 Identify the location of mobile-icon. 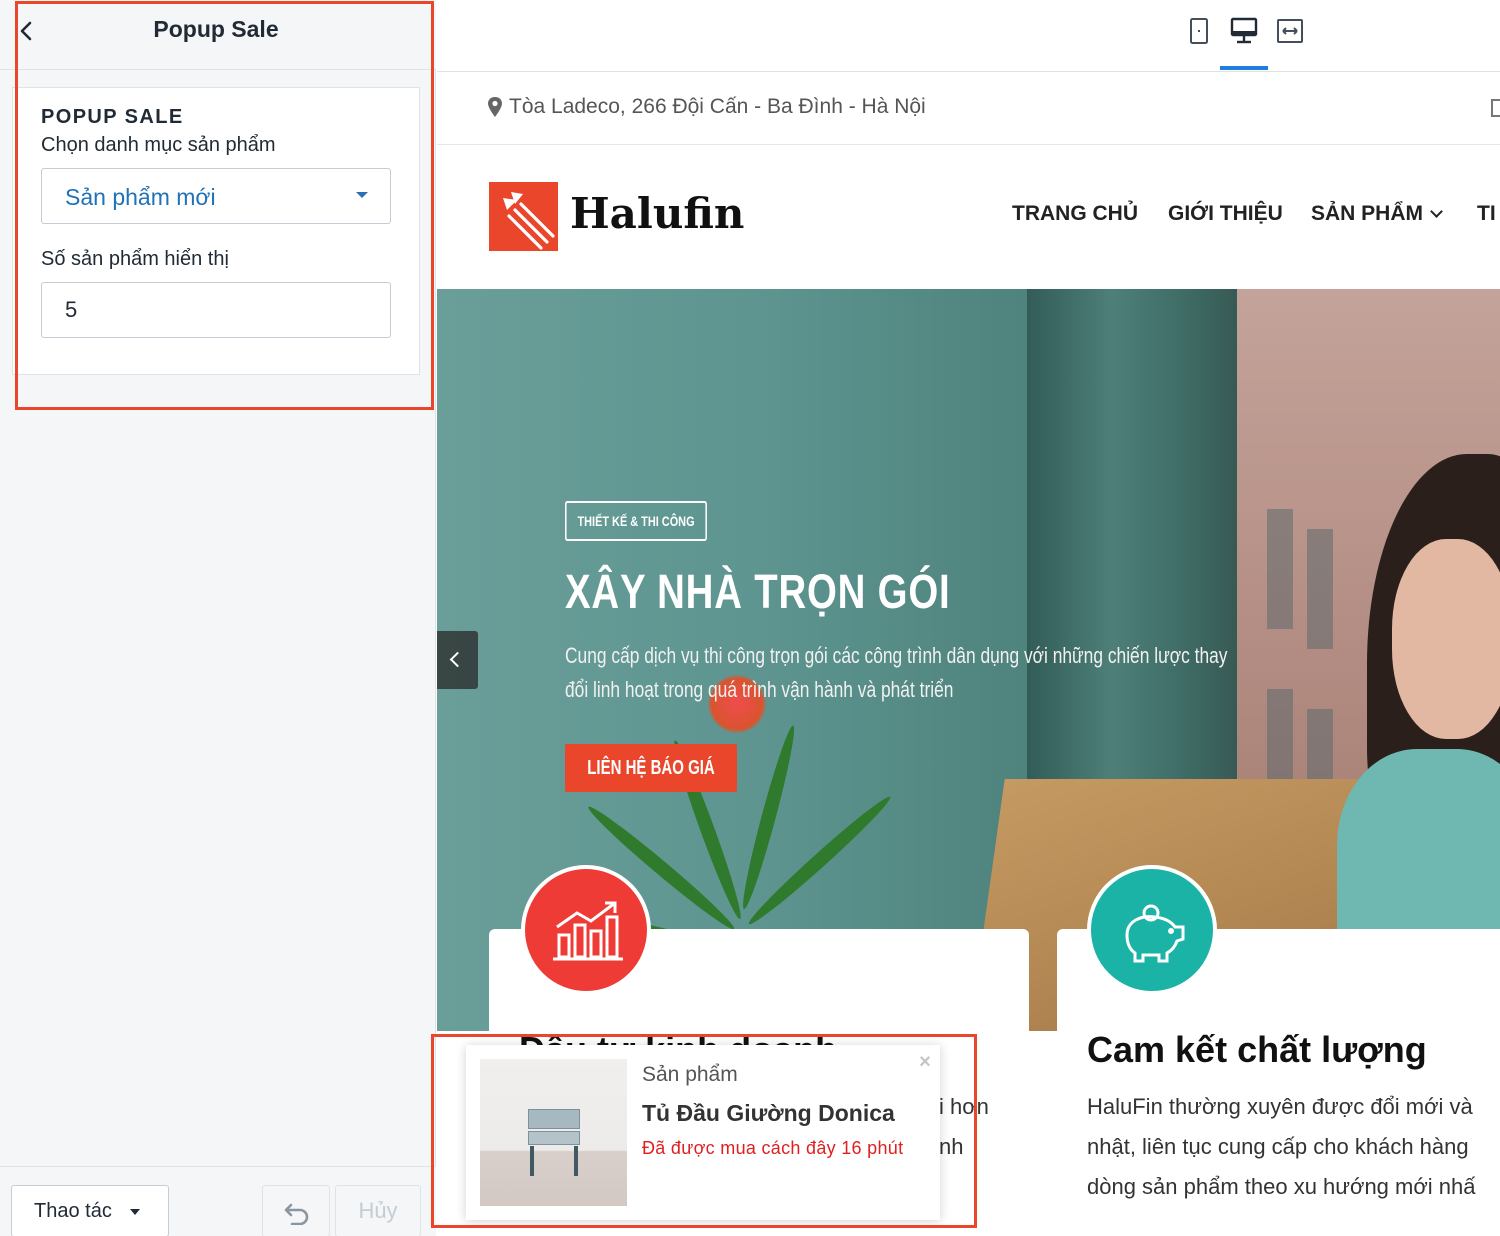
(1199, 31).